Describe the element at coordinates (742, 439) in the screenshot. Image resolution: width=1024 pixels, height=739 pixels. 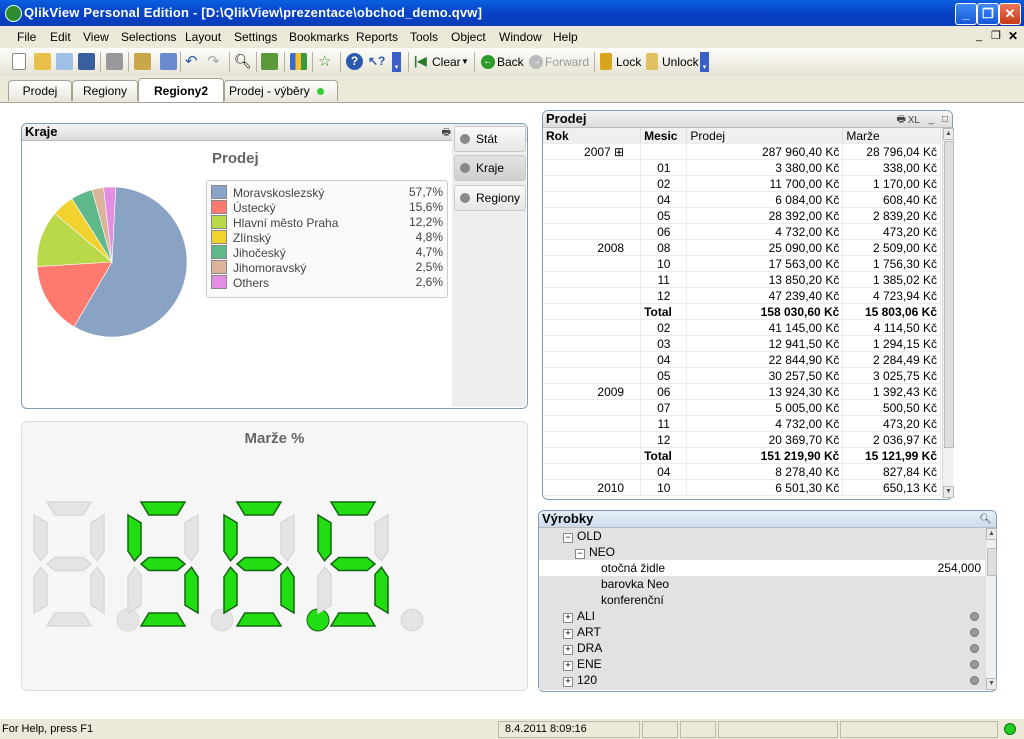
I see `table-row: 12 20 369,70 Kč 2 036,97 Kč` at that location.